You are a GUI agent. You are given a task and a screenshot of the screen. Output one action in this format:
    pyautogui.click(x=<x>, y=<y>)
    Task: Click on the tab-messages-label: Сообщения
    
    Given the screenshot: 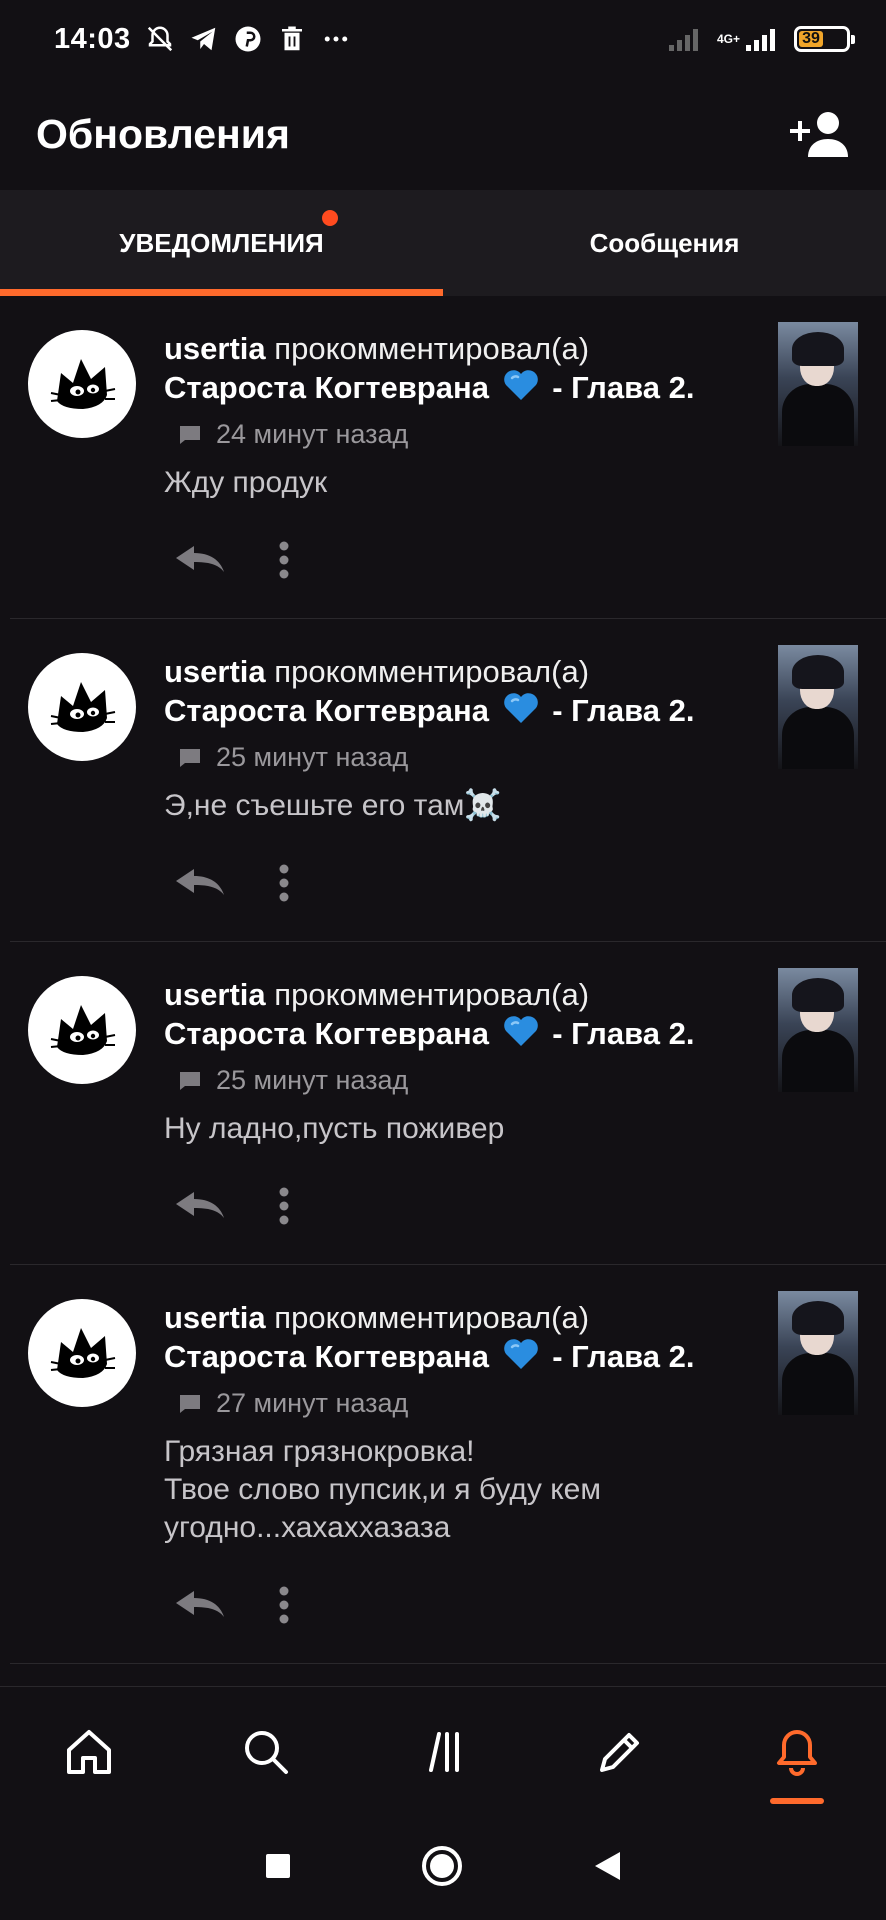 What is the action you would take?
    pyautogui.click(x=664, y=242)
    